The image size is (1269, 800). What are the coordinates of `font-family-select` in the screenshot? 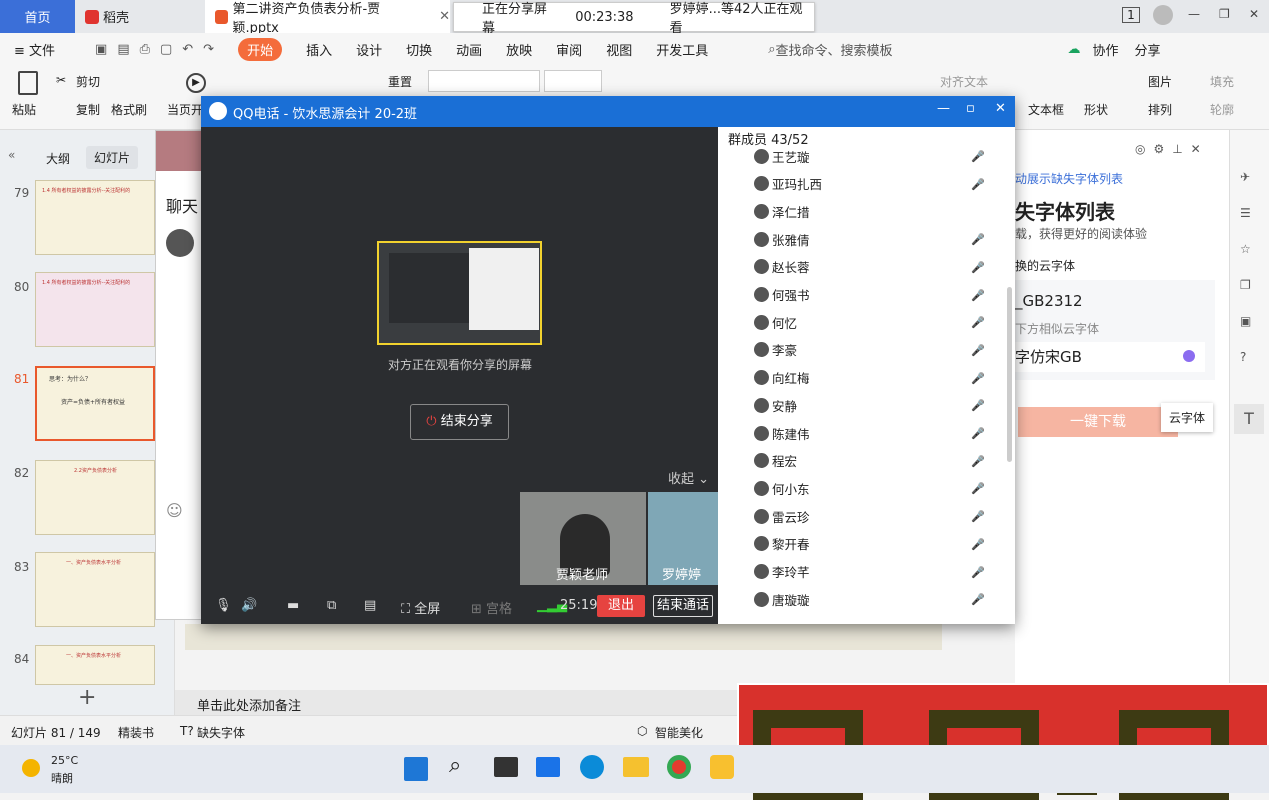 It's located at (484, 81).